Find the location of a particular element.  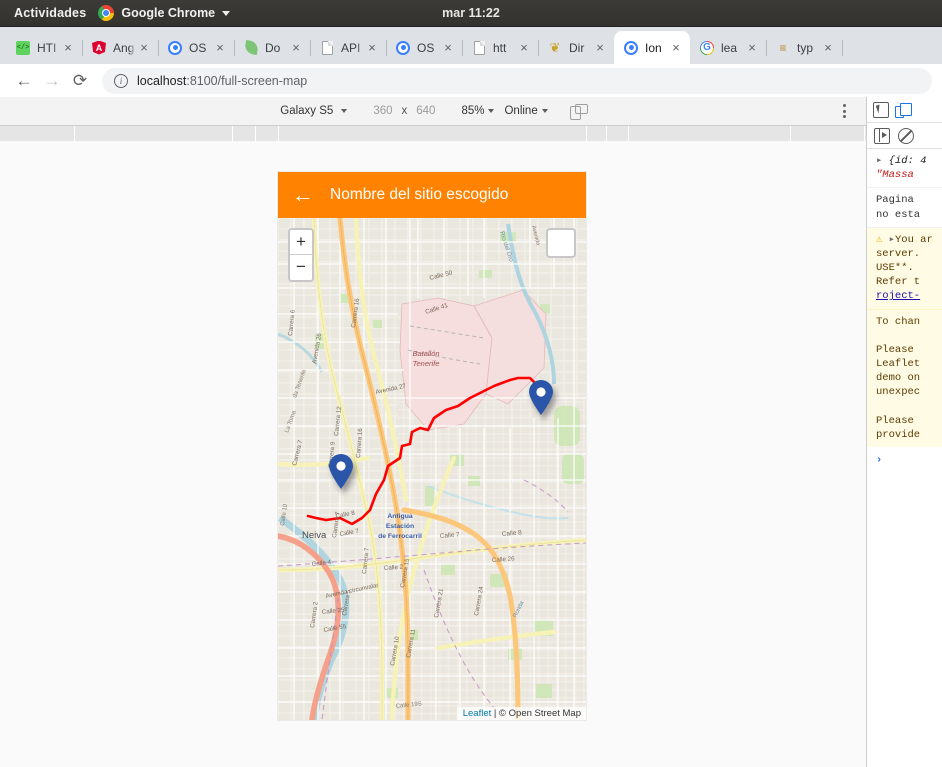

console-body-line-2: Please is located at coordinates (895, 349).